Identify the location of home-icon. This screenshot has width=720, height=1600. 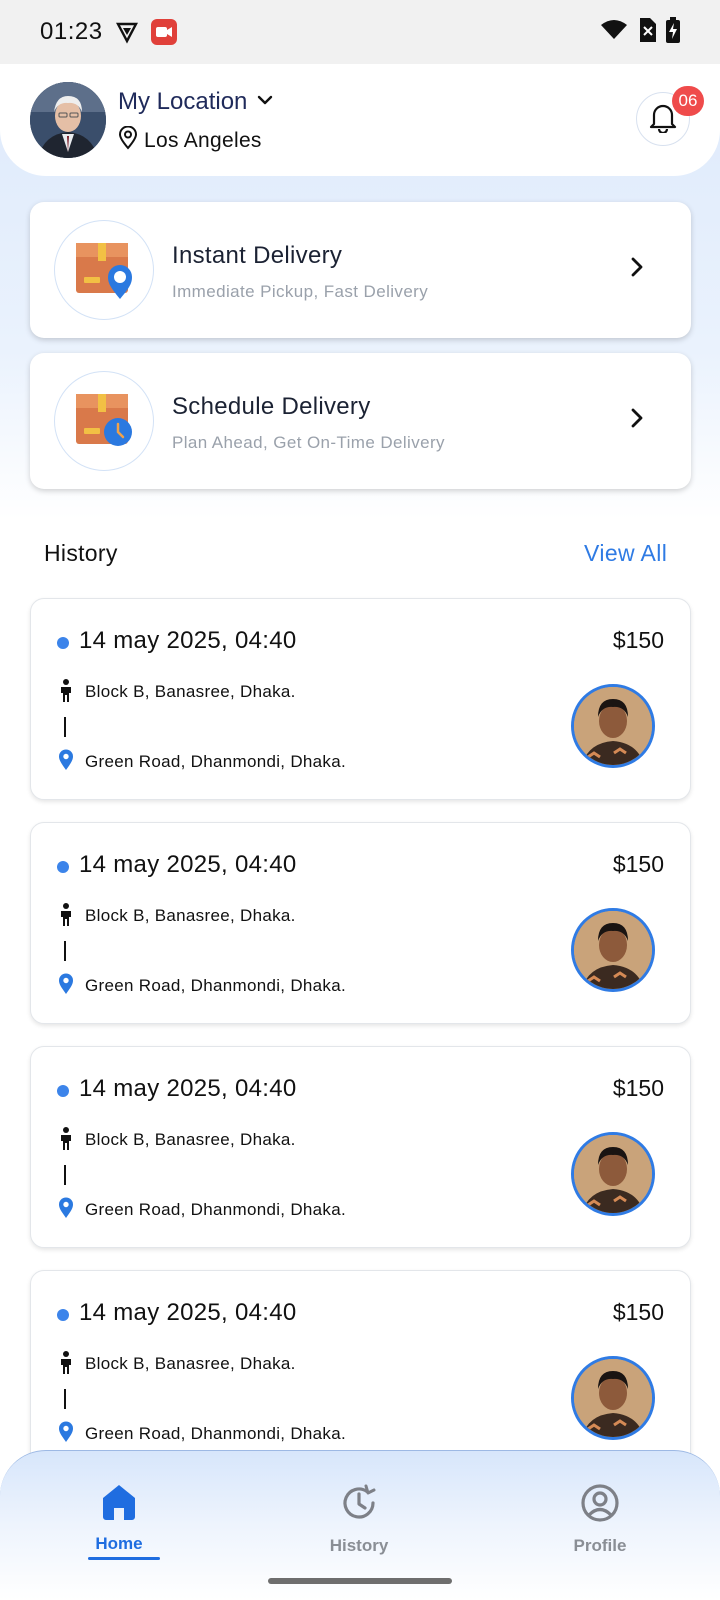
(119, 1504).